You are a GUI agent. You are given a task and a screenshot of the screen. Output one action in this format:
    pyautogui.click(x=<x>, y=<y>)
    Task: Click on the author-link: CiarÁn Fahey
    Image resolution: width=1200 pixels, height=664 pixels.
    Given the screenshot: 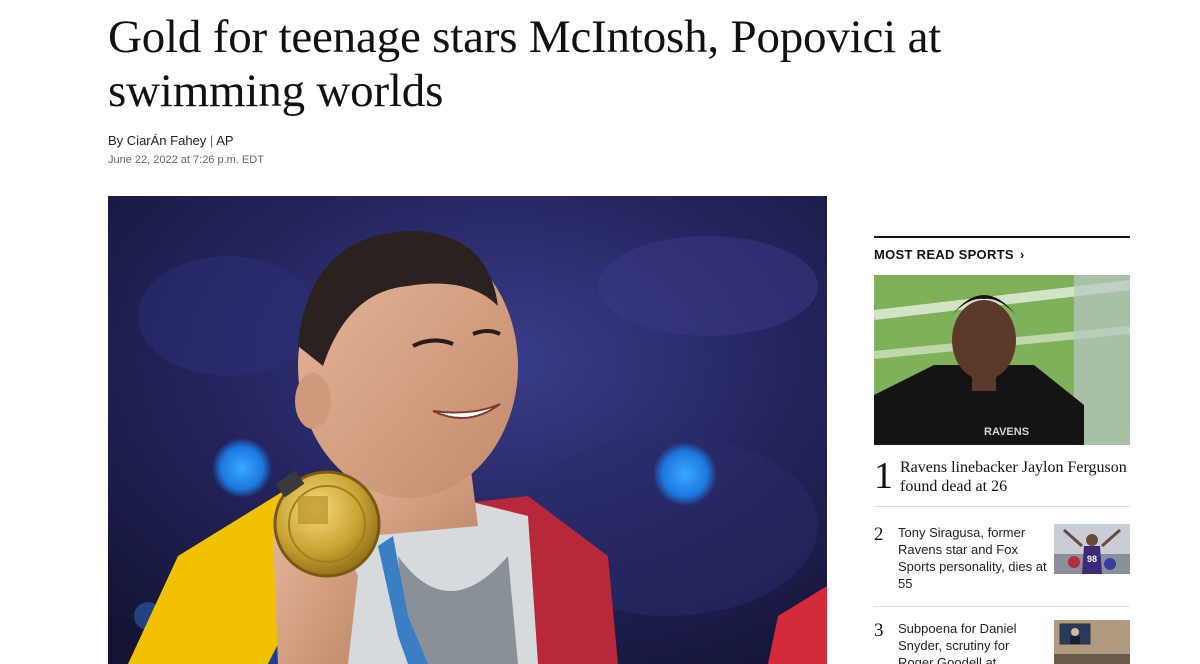 What is the action you would take?
    pyautogui.click(x=166, y=140)
    